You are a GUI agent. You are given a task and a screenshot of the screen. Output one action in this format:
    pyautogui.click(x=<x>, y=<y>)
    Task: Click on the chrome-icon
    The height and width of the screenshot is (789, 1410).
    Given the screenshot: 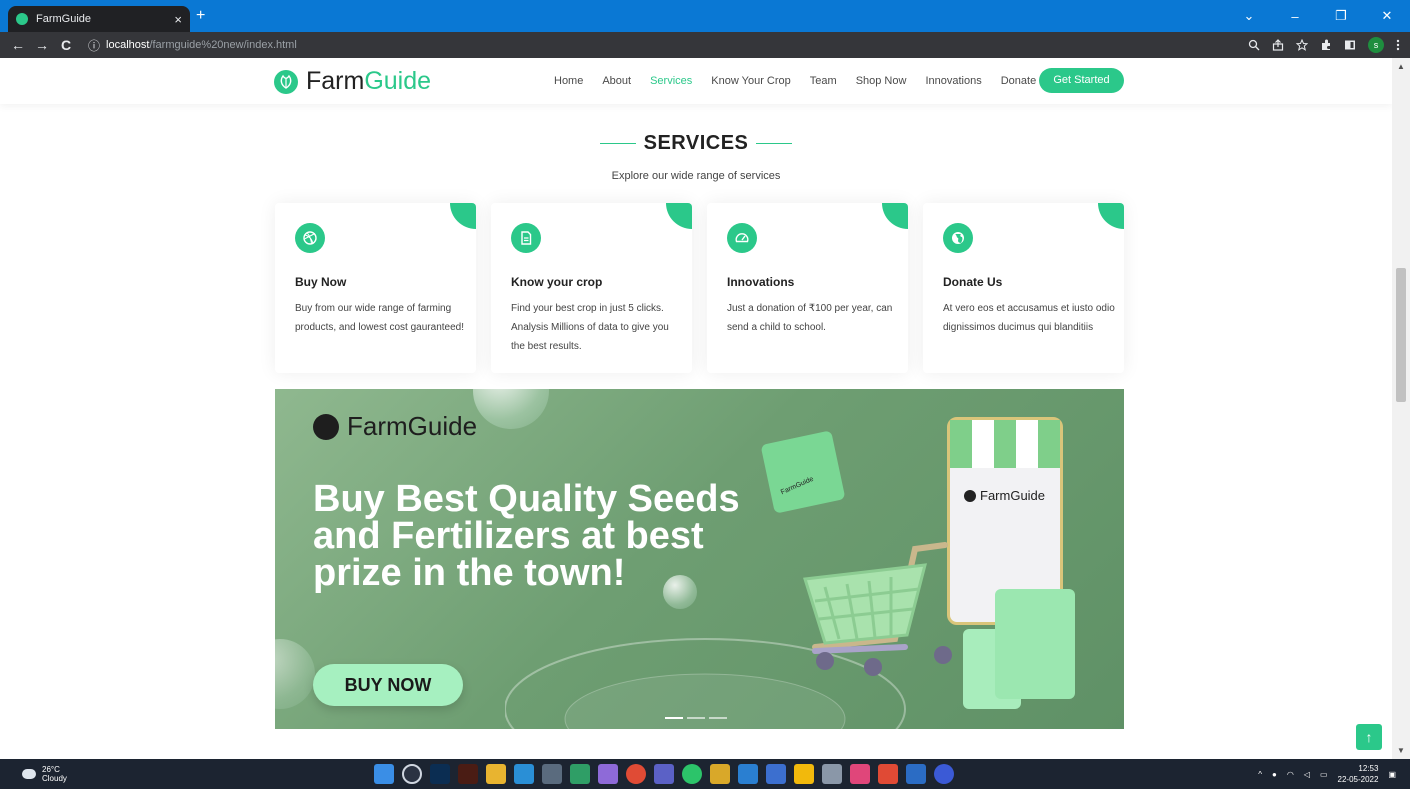 What is the action you would take?
    pyautogui.click(x=636, y=774)
    